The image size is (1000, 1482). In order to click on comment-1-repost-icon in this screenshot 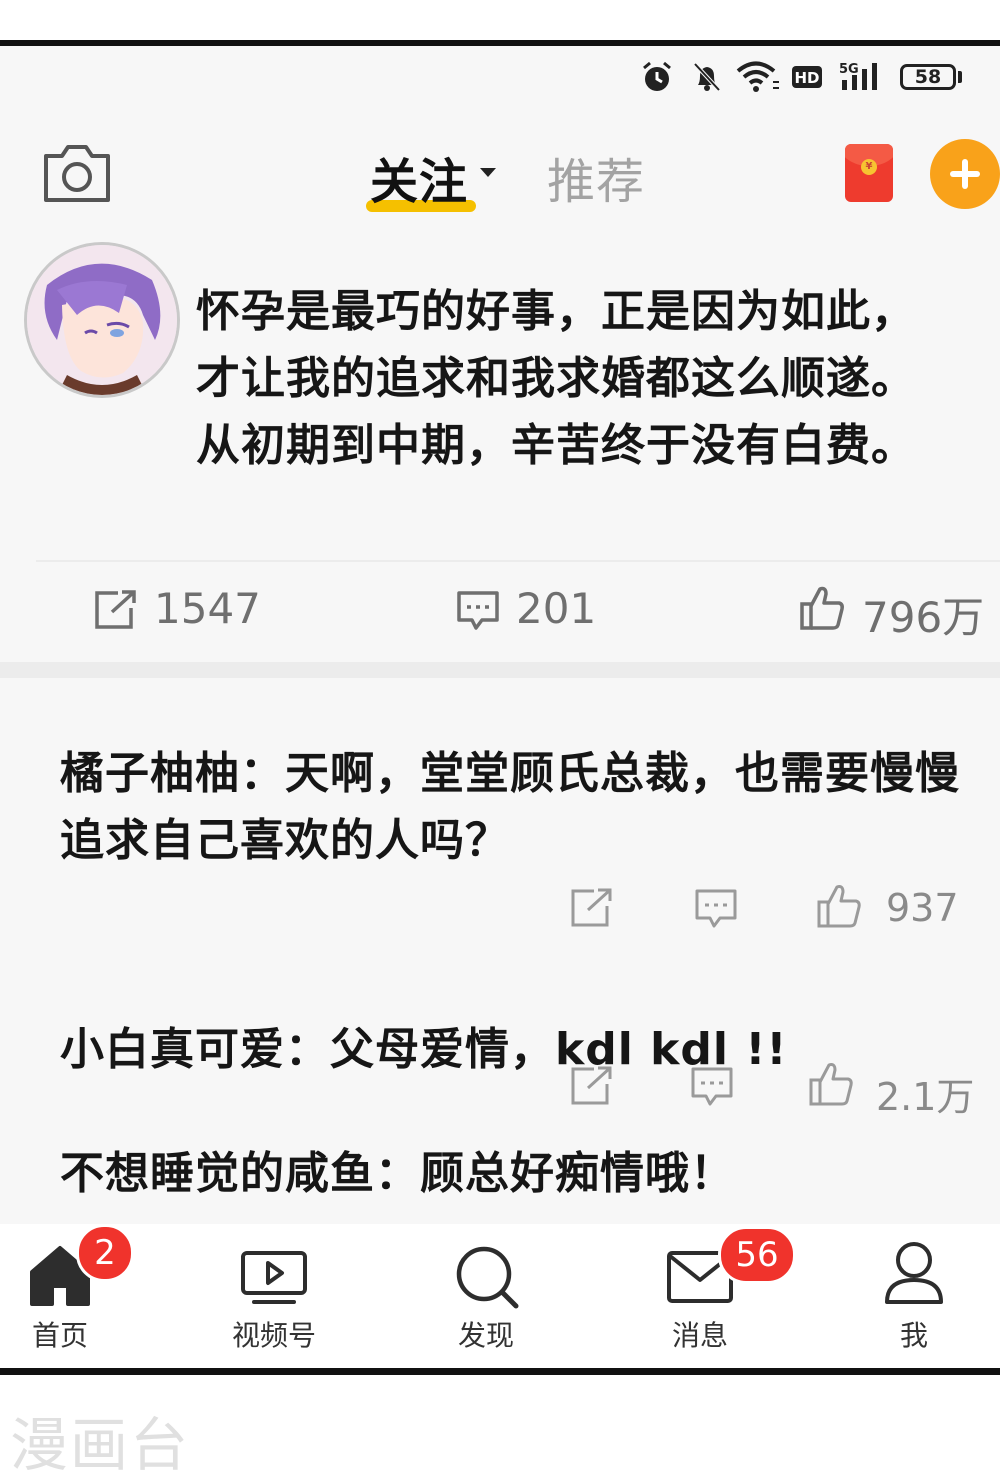, I will do `click(592, 908)`.